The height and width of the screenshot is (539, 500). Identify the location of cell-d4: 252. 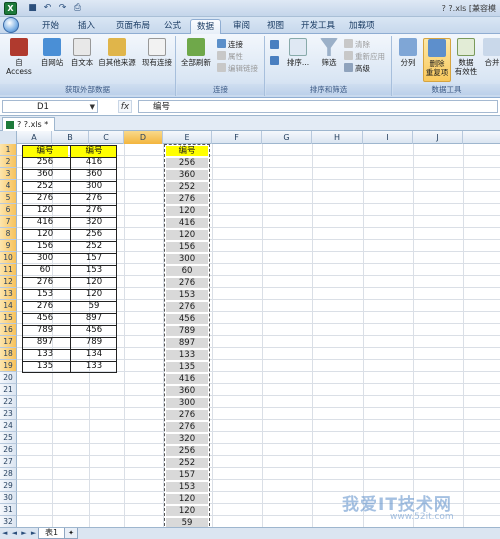
(187, 187).